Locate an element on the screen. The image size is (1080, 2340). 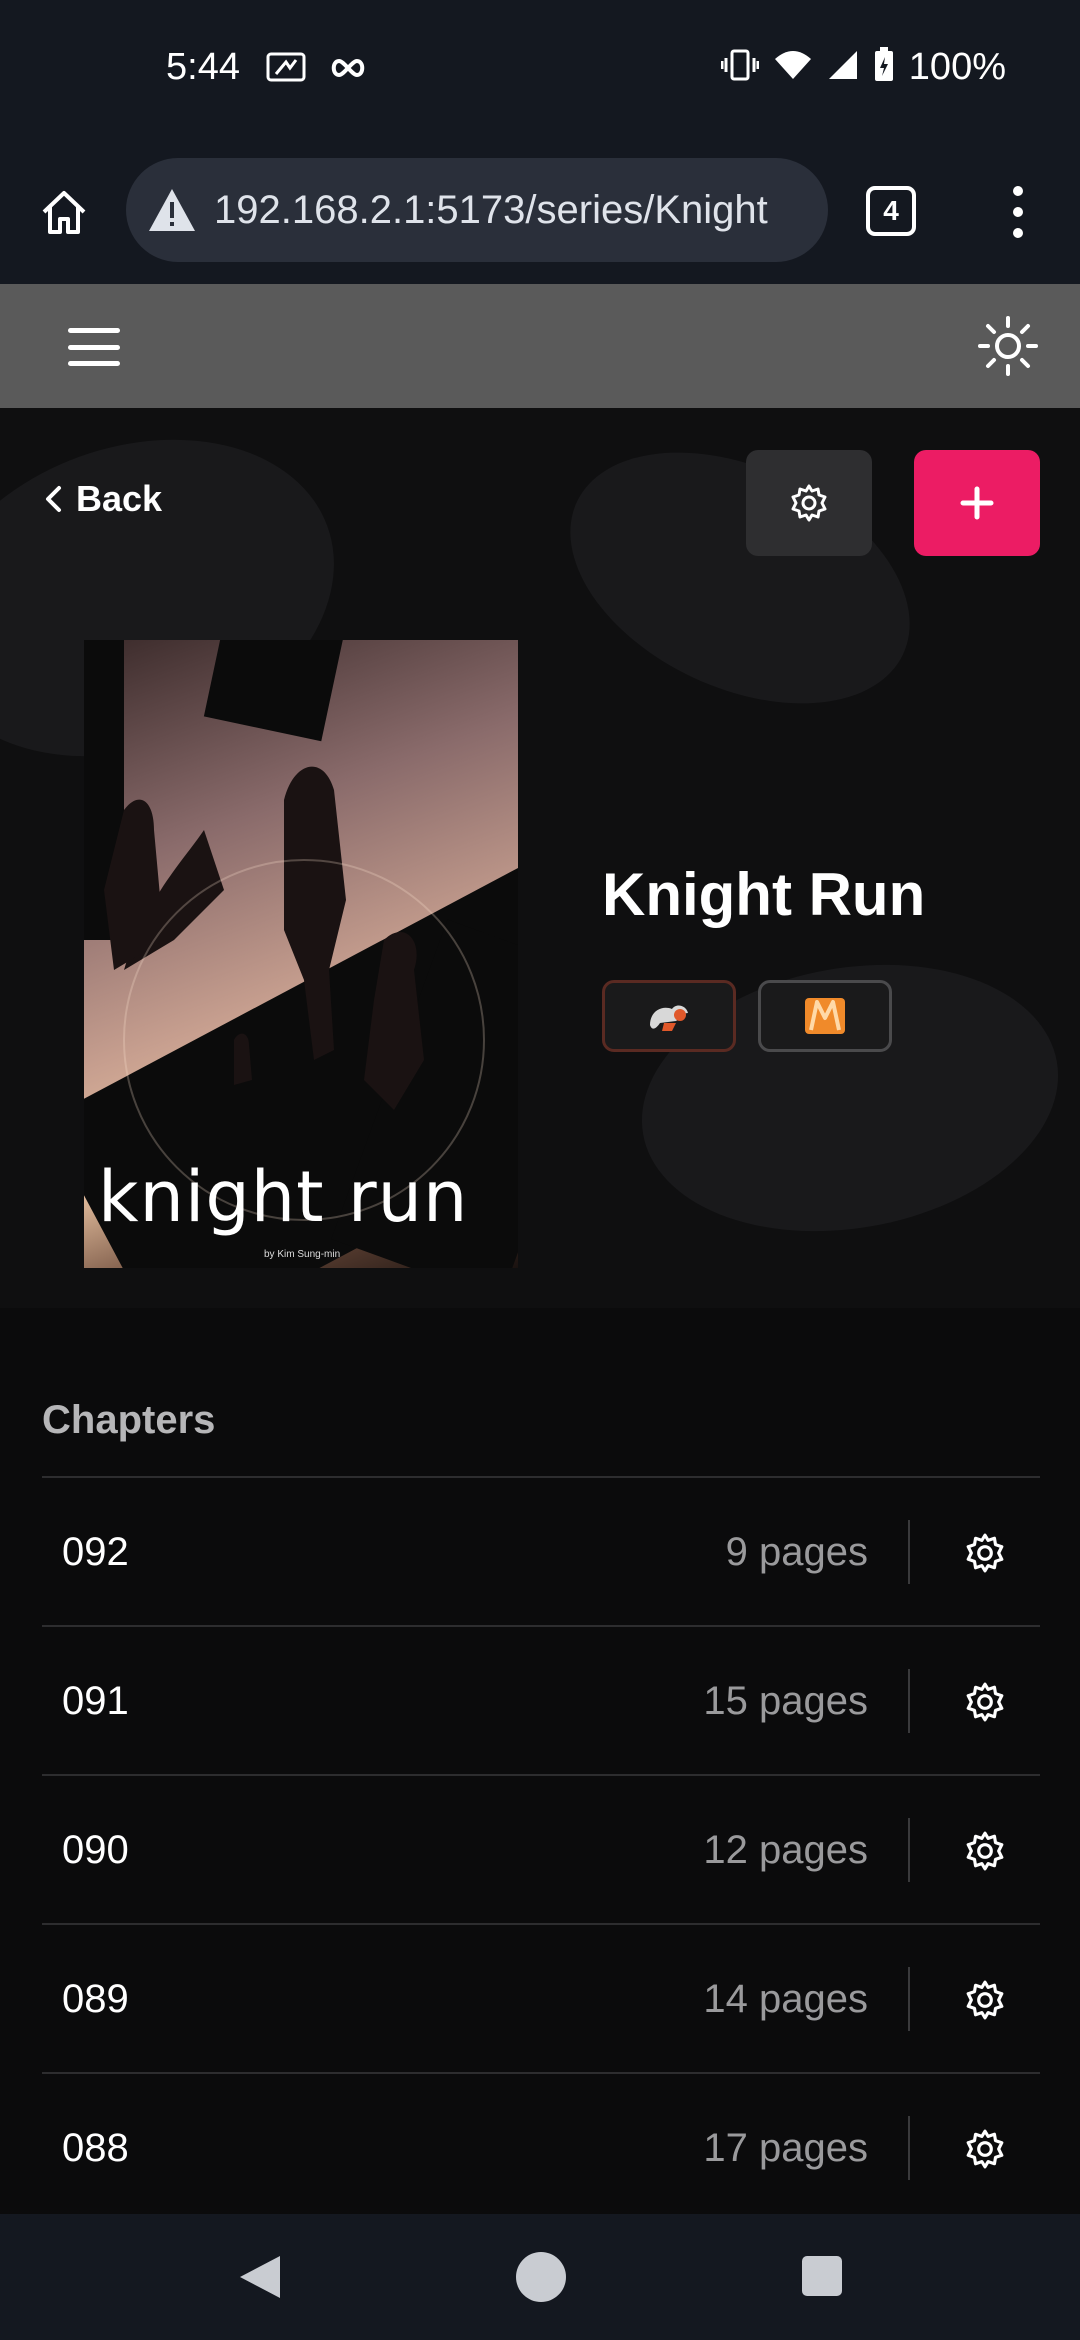
cover-title-art: knight run is located at coordinates (283, 1197).